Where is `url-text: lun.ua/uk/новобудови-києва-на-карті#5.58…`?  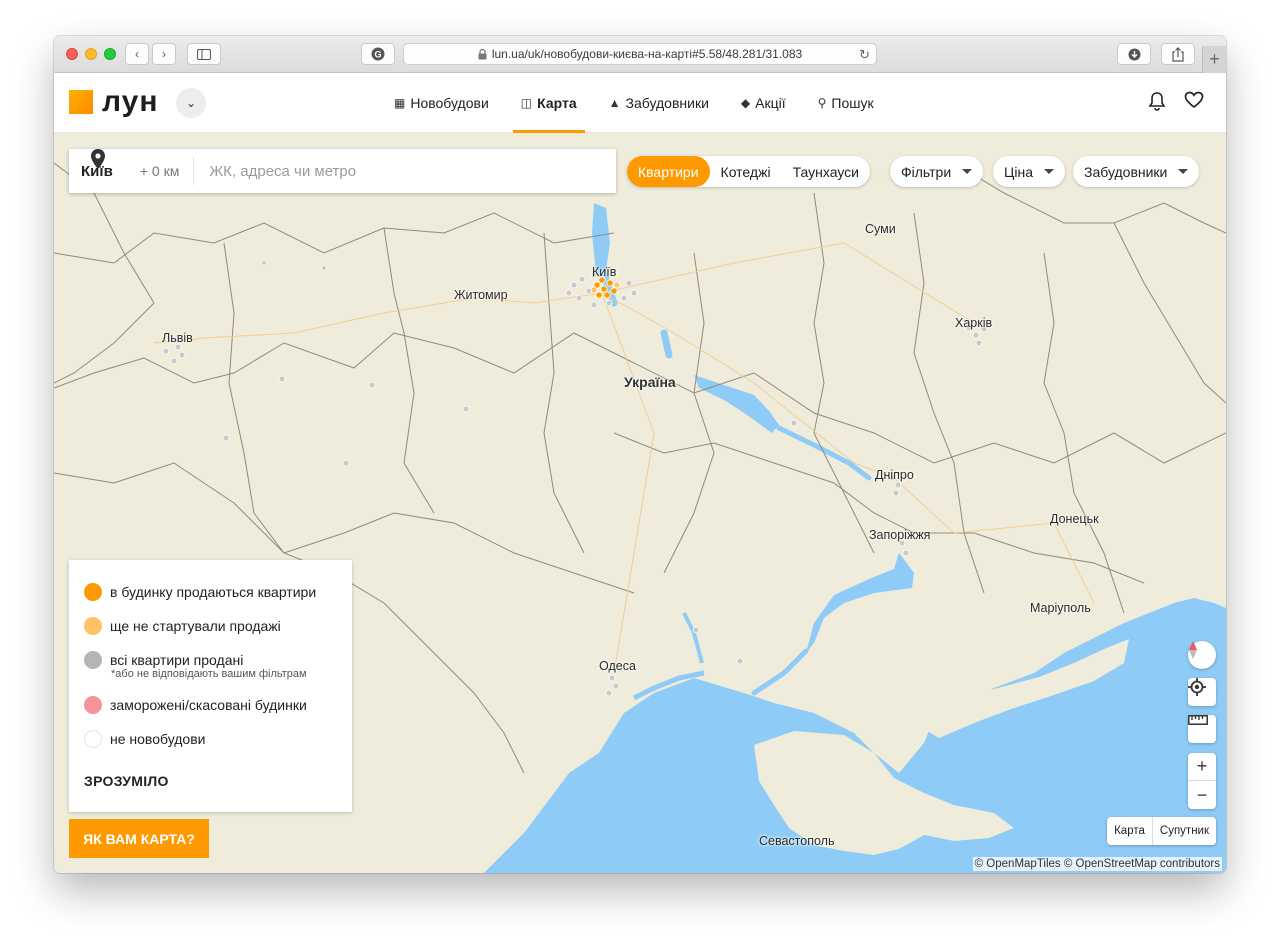
url-text: lun.ua/uk/новобудови-києва-на-карті#5.58… is located at coordinates (647, 54).